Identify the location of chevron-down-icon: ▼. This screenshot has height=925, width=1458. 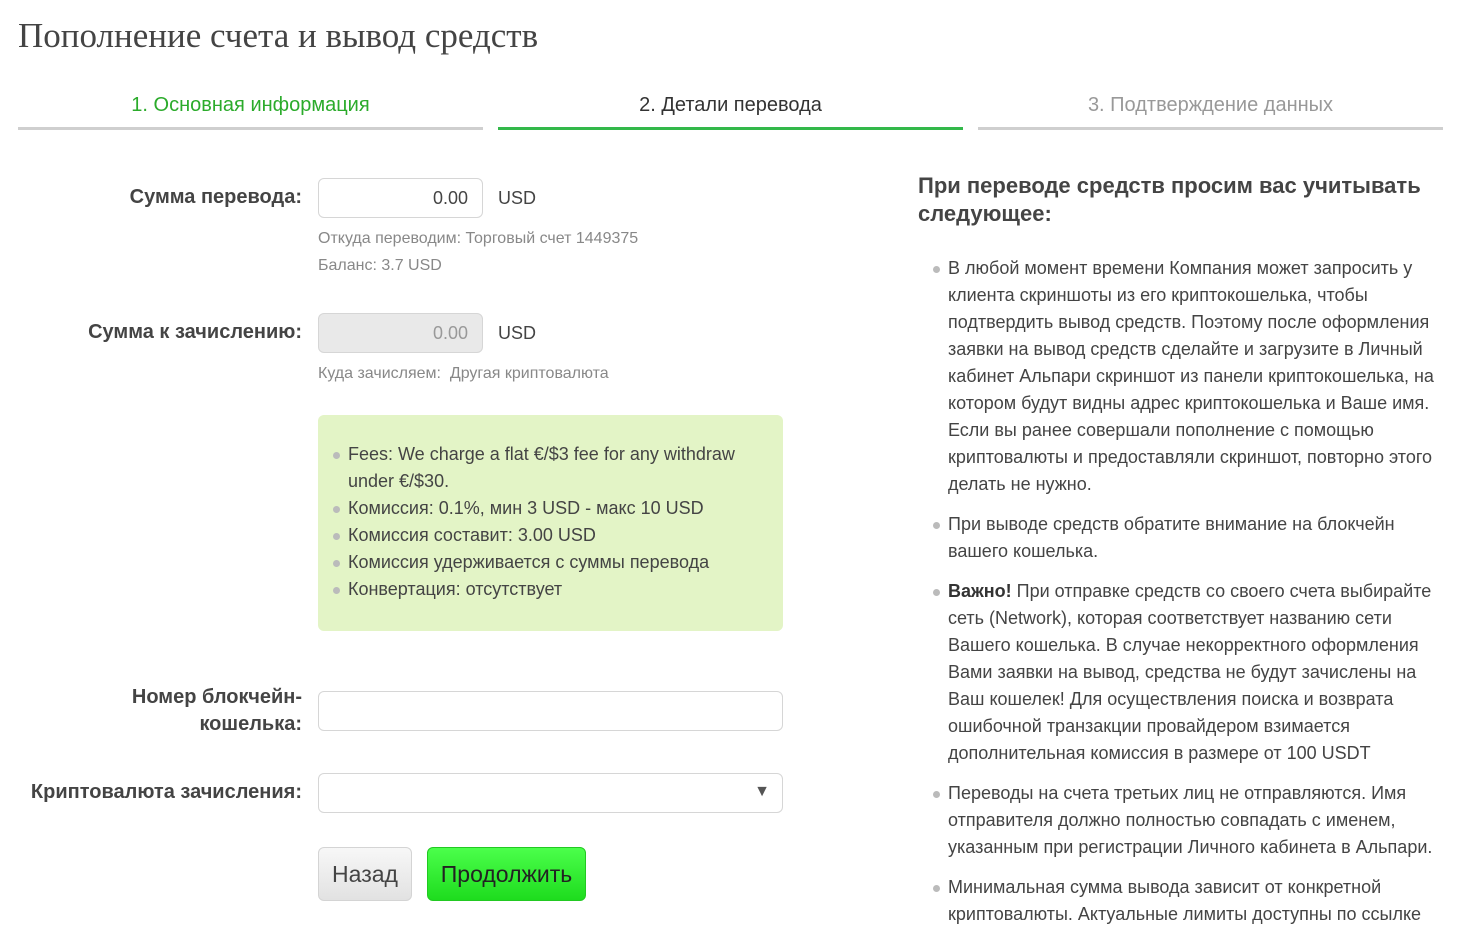
(762, 791).